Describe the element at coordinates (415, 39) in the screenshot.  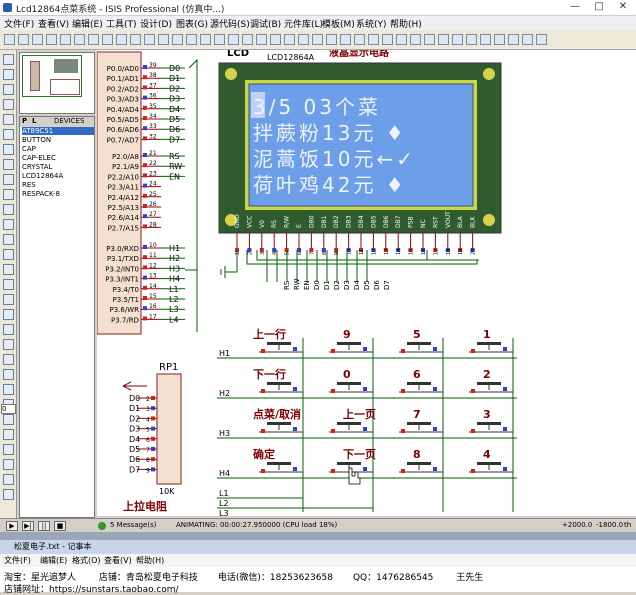
I see `toolbar-property-icon` at that location.